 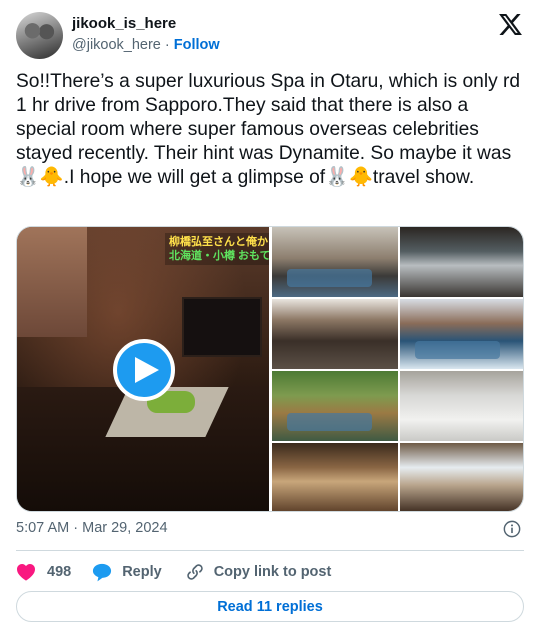 What do you see at coordinates (173, 572) in the screenshot?
I see `action-bar: 498 Reply Copy link to post` at bounding box center [173, 572].